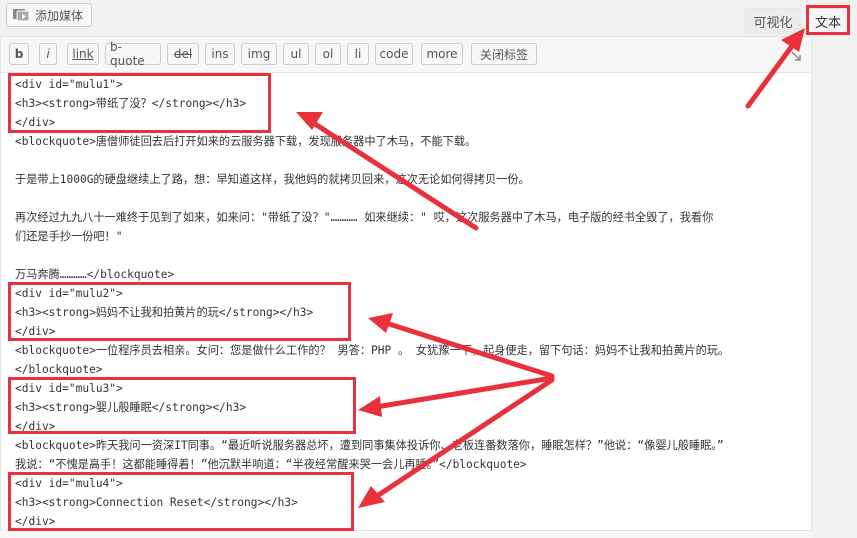 The width and height of the screenshot is (857, 538). What do you see at coordinates (164, 312) in the screenshot?
I see `editor-line: <h3><strong>妈妈不让我和拍黄片的玩</strong></h3>` at bounding box center [164, 312].